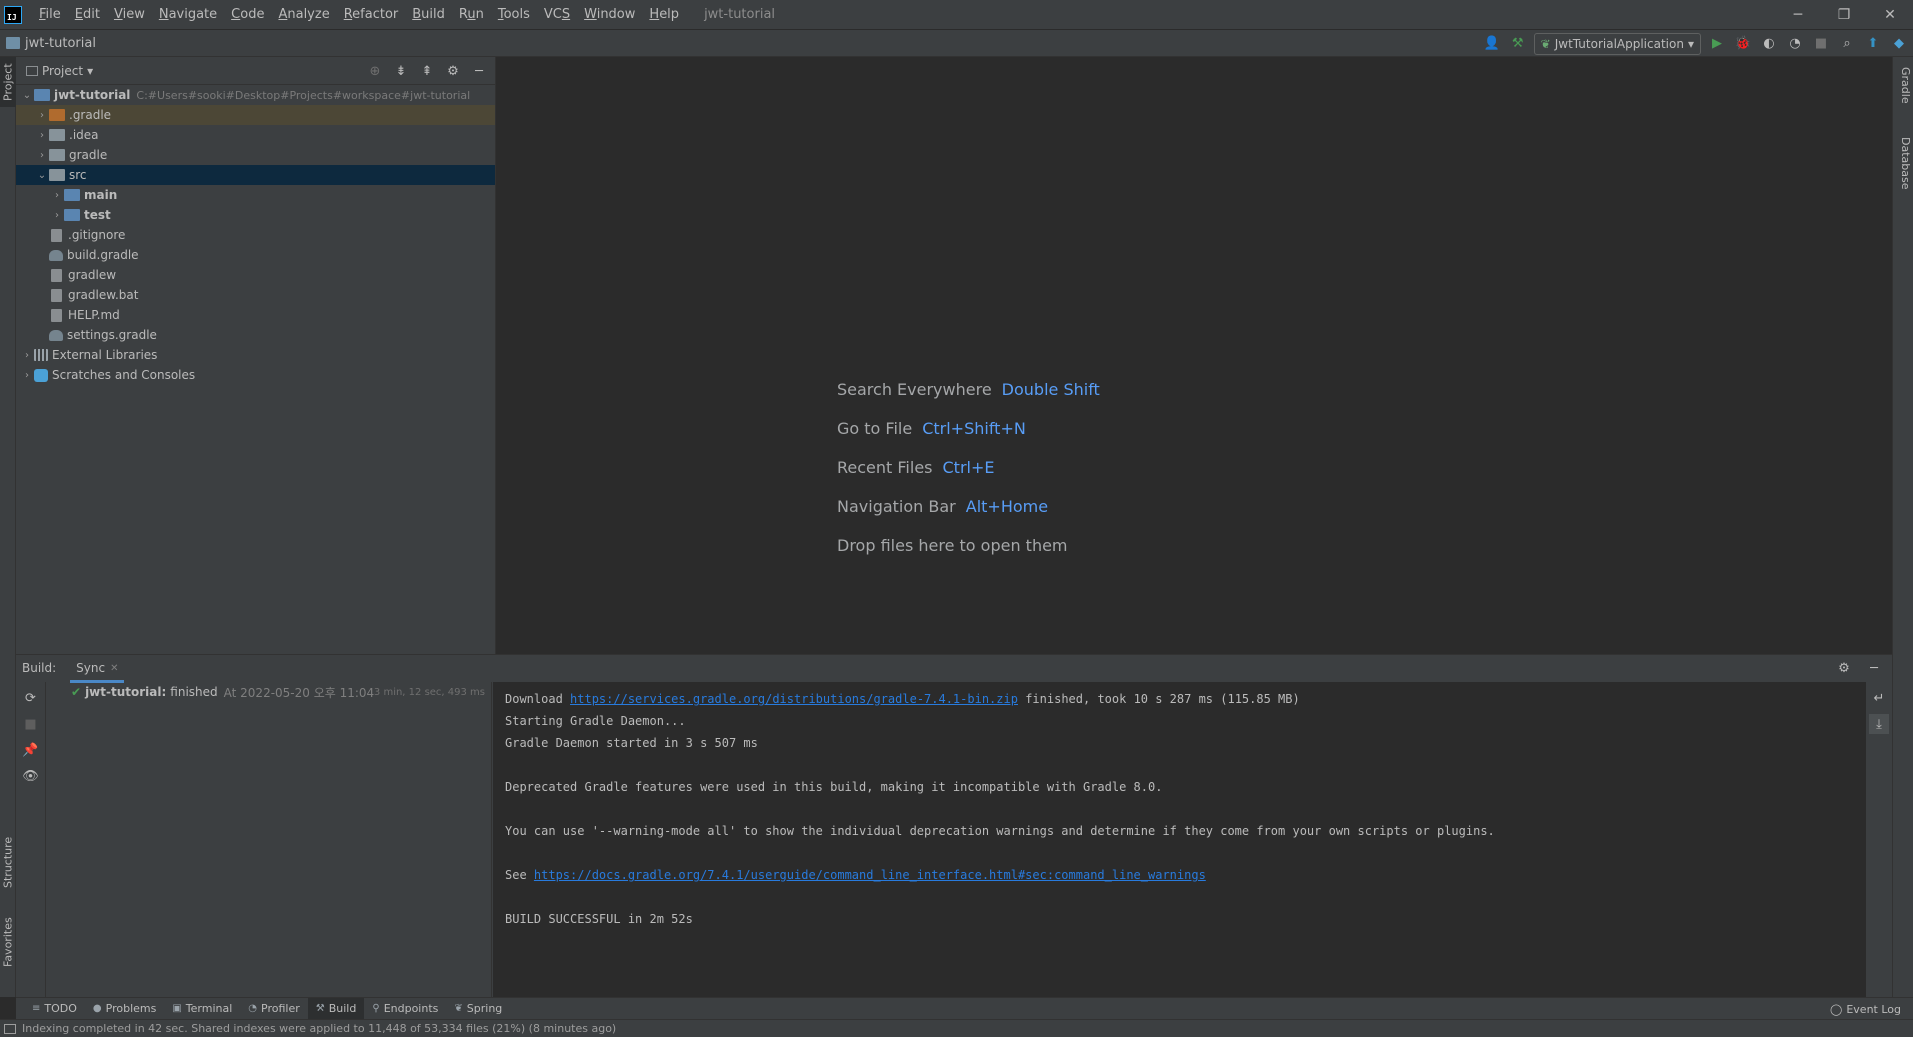 The width and height of the screenshot is (1913, 1037). I want to click on breadcrumb: jwt-tutorial, so click(51, 43).